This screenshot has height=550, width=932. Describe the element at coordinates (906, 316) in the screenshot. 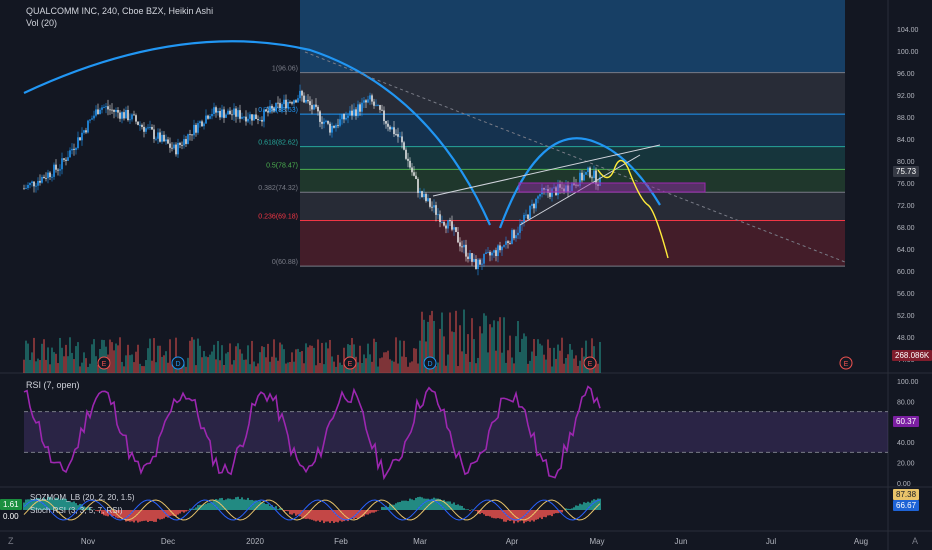

I see `price-tick-label: 52.00` at that location.